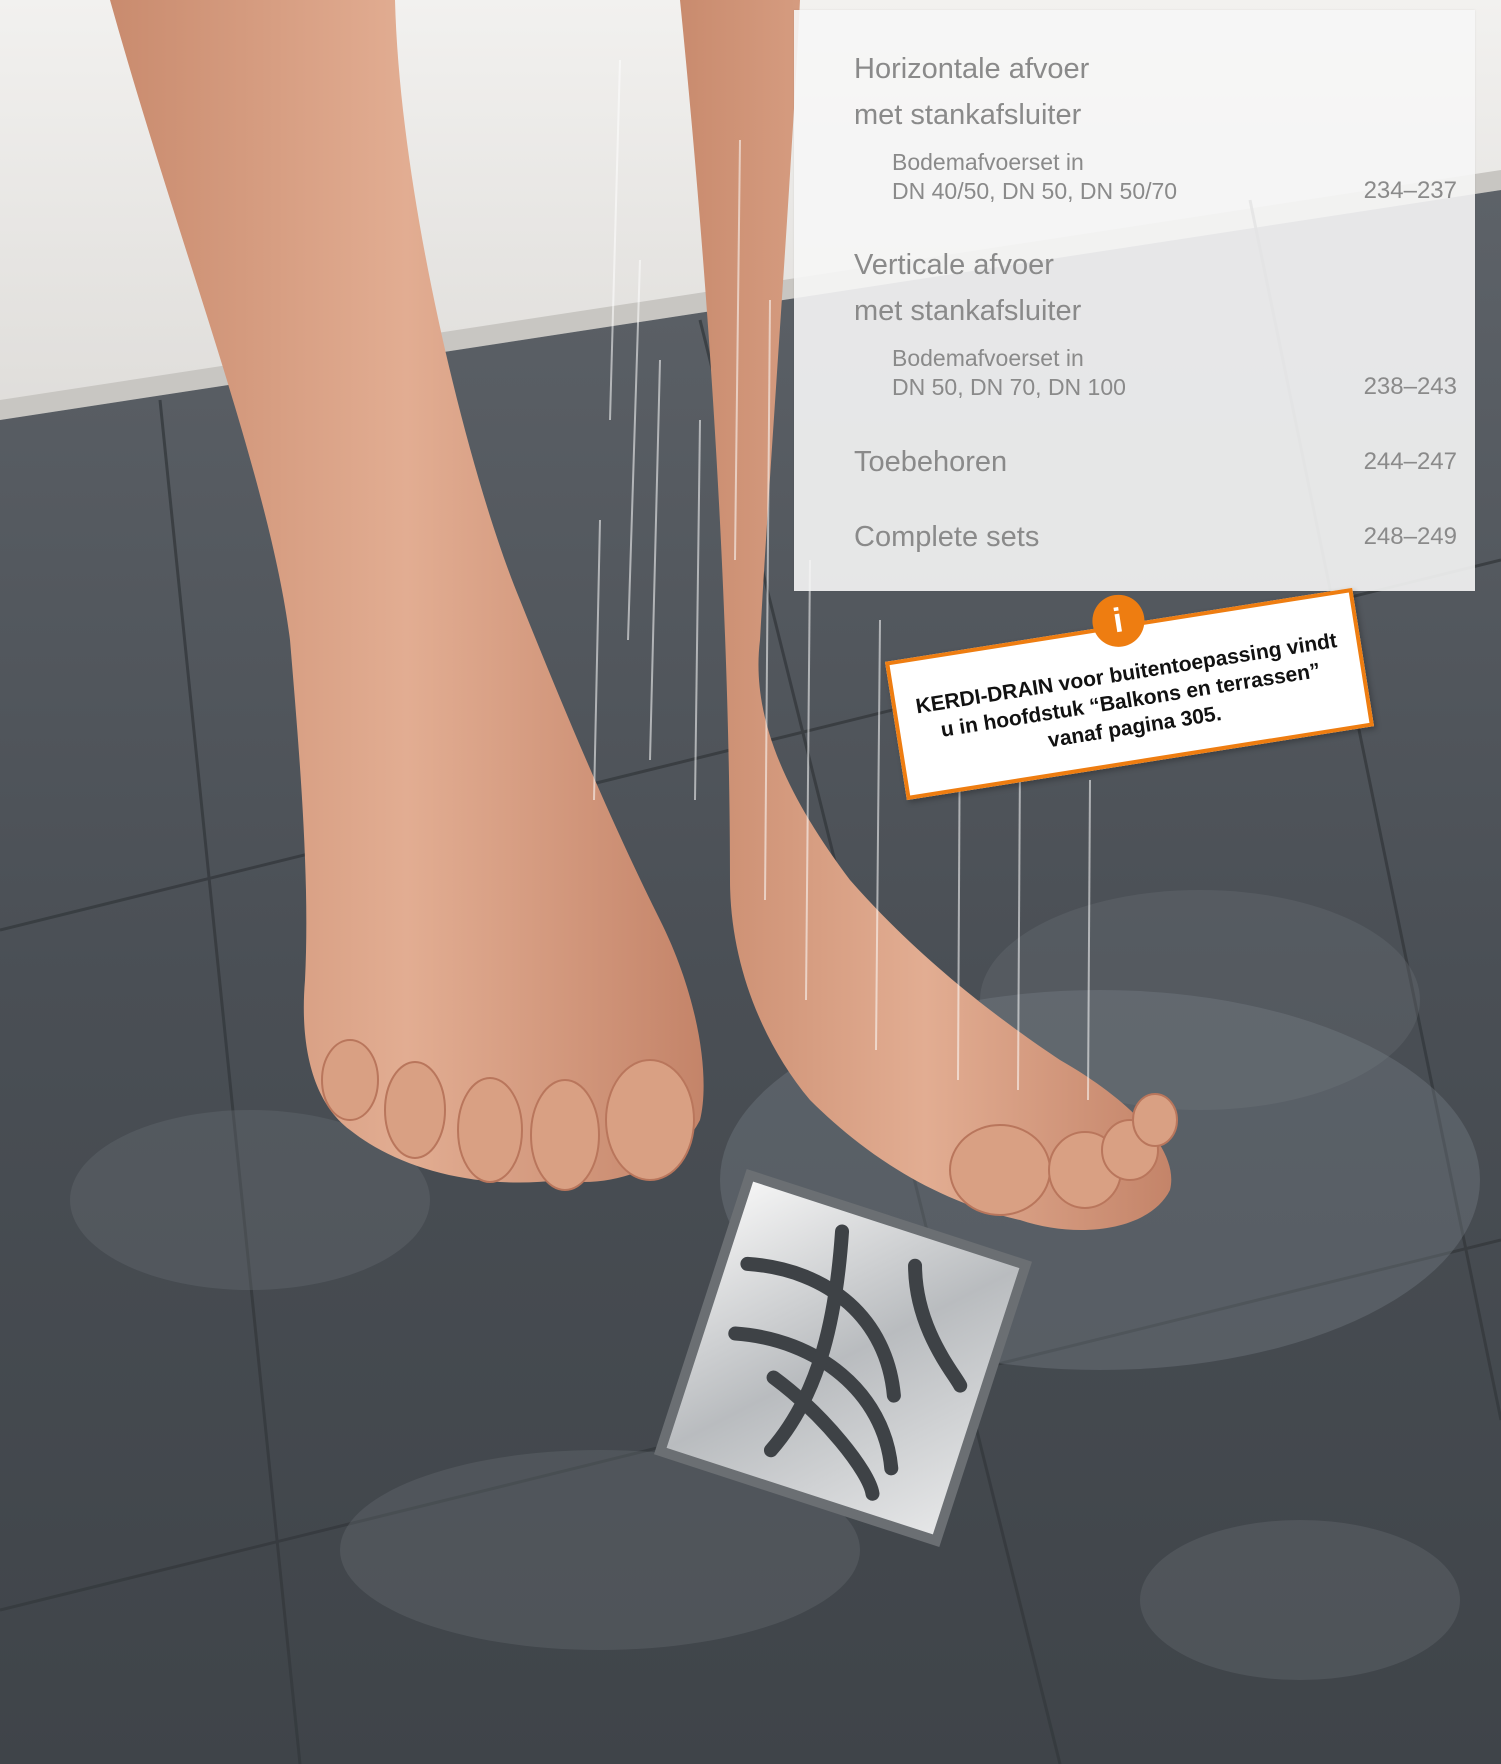  Describe the element at coordinates (972, 69) in the screenshot. I see `toc-heading-horizontal: Horizontale afvoer` at that location.